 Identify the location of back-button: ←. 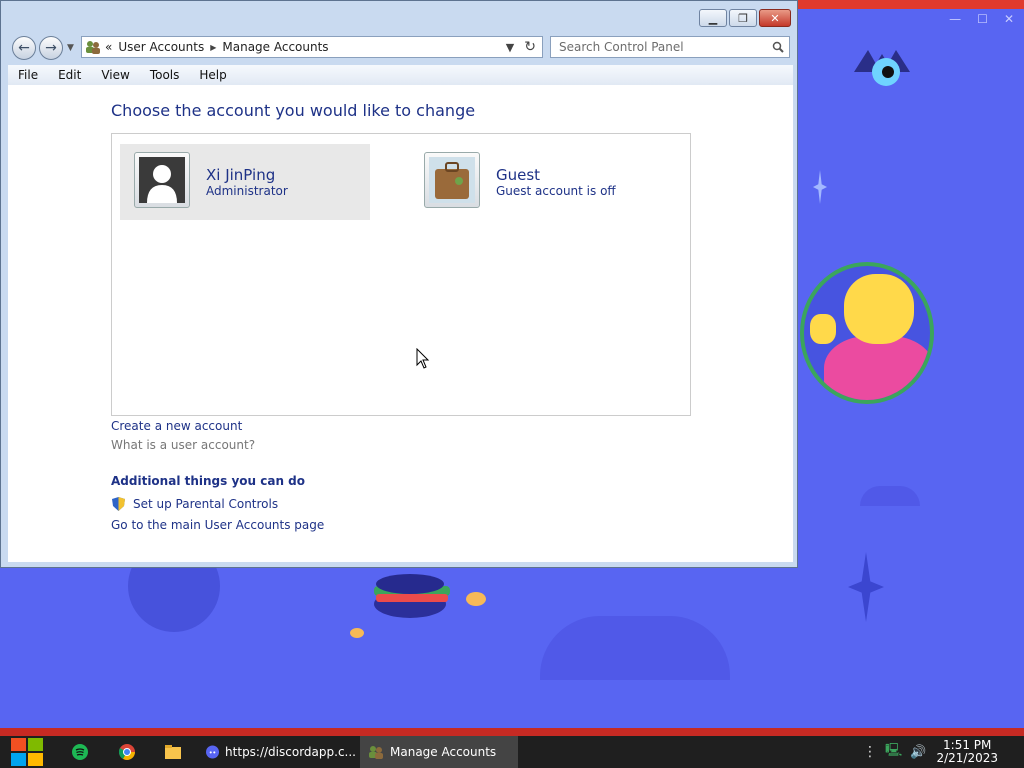
(24, 48).